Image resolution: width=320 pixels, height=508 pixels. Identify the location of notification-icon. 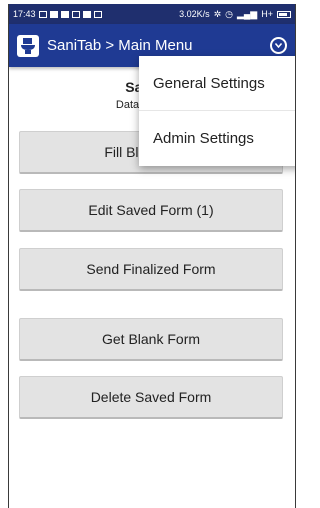
(42, 14).